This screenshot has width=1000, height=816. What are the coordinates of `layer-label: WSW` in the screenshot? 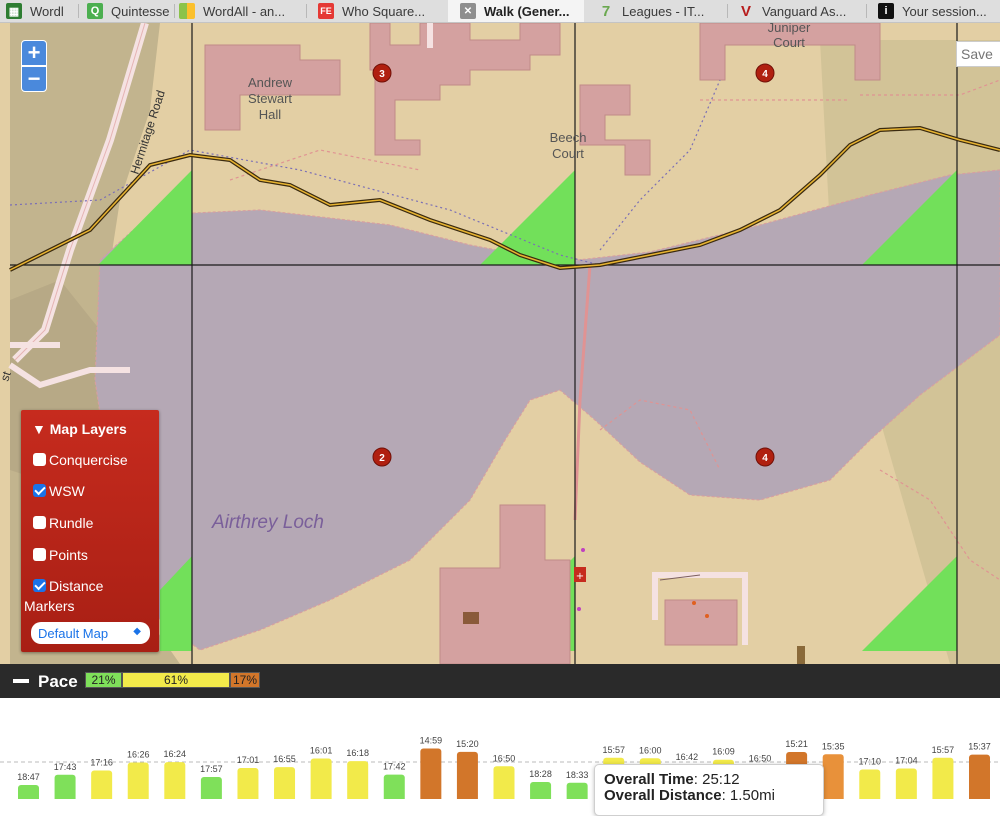 It's located at (67, 491).